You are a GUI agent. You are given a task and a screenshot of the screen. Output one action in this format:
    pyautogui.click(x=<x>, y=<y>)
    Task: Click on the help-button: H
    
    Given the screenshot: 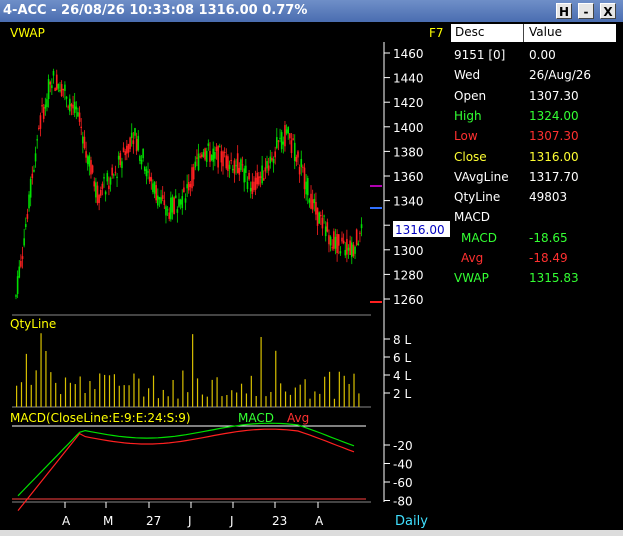 What is the action you would take?
    pyautogui.click(x=564, y=11)
    